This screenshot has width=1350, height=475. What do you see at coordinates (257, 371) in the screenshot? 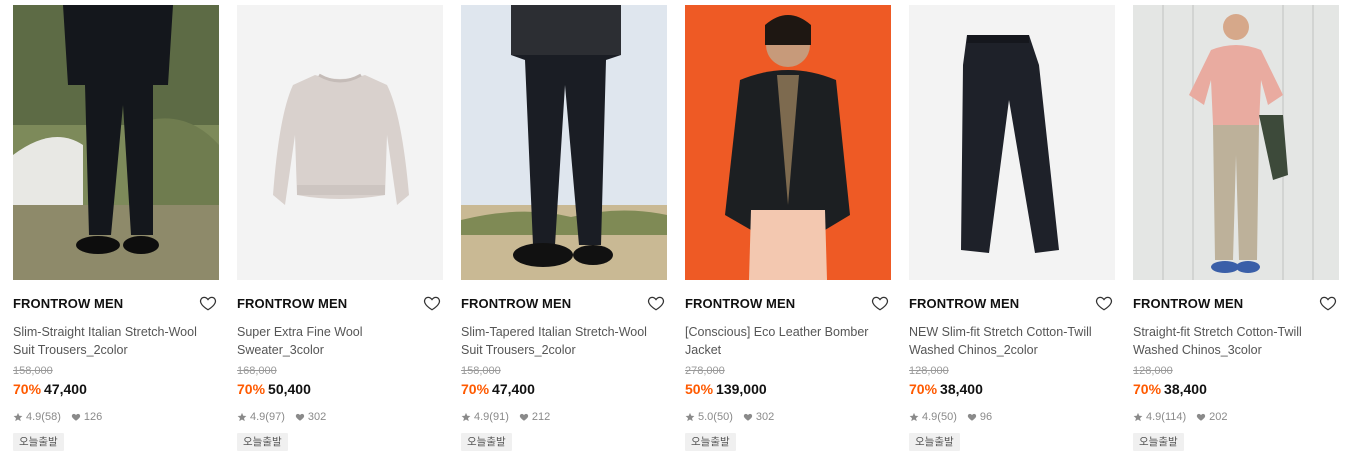
I see `original-price: 168,000` at bounding box center [257, 371].